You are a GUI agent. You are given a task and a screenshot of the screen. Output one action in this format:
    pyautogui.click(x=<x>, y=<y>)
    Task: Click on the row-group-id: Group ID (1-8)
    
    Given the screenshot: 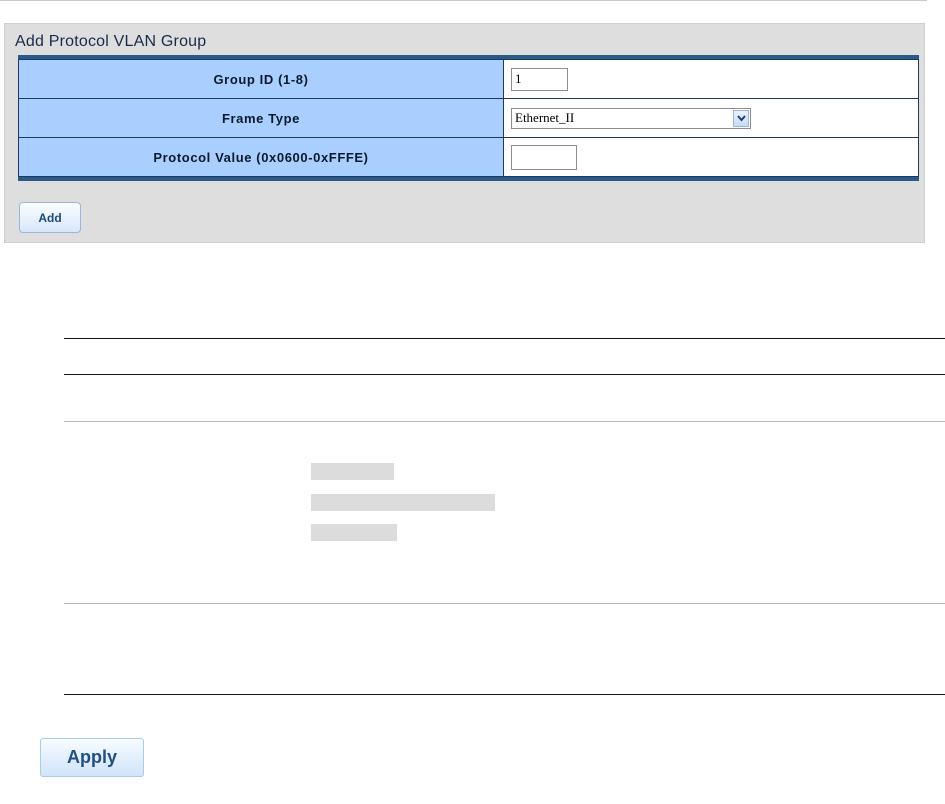 What is the action you would take?
    pyautogui.click(x=468, y=79)
    